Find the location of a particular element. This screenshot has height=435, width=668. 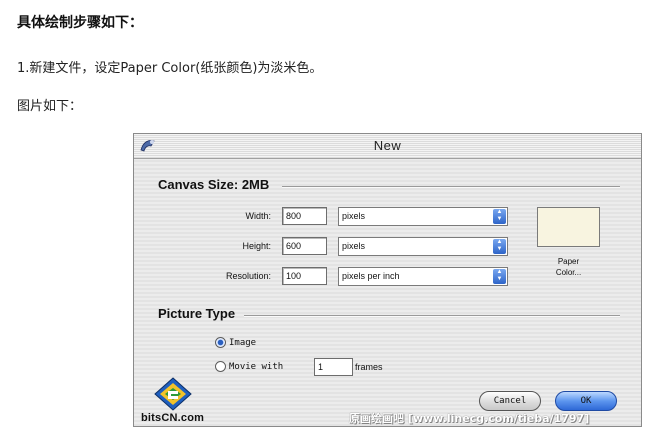

dialog-titlebar: New is located at coordinates (387, 146).